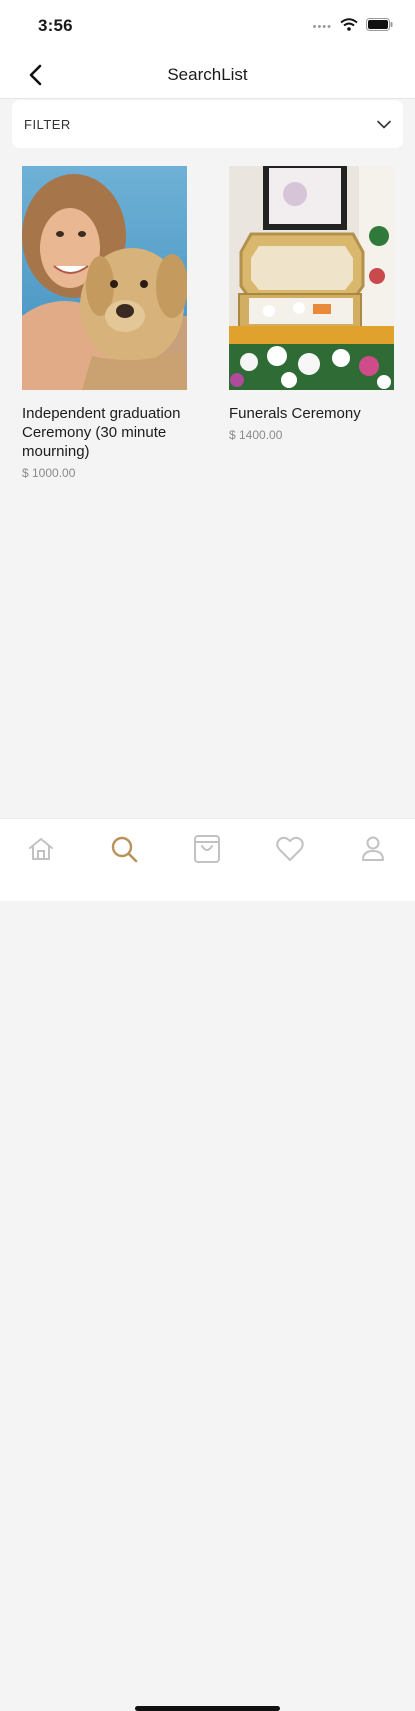 The width and height of the screenshot is (415, 1711). I want to click on nav-bar: SearchList, so click(207, 75).